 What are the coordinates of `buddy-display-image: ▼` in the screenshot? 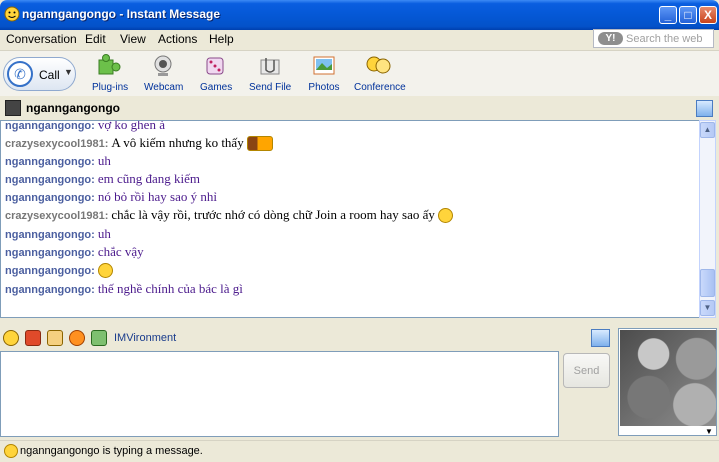 It's located at (667, 382).